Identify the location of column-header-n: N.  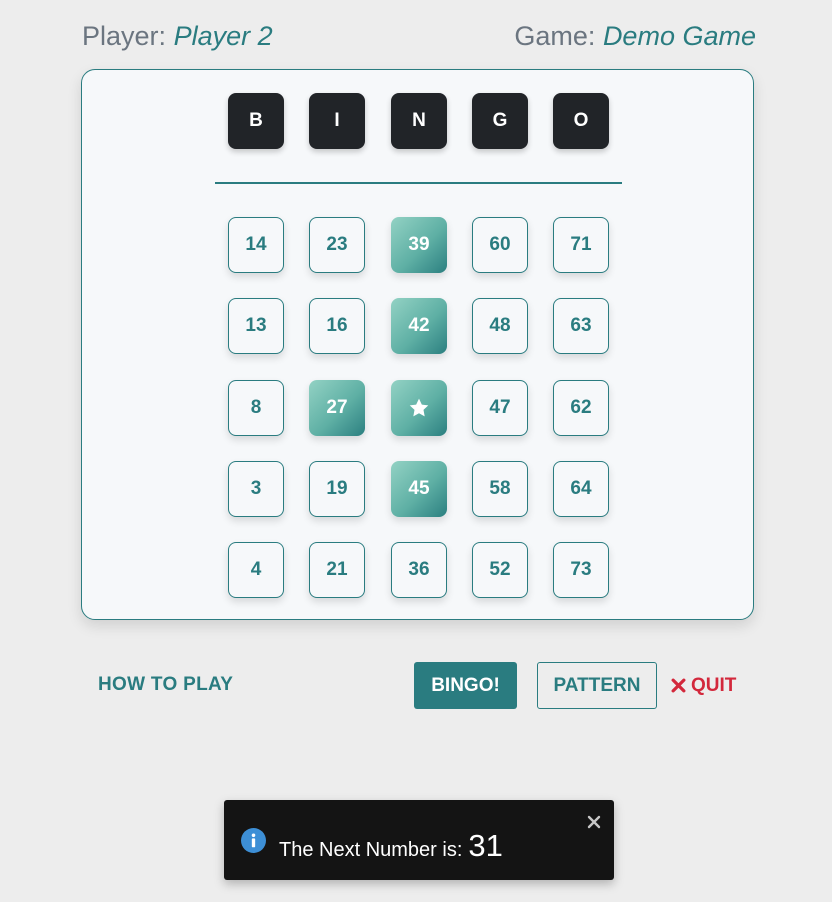
(419, 121).